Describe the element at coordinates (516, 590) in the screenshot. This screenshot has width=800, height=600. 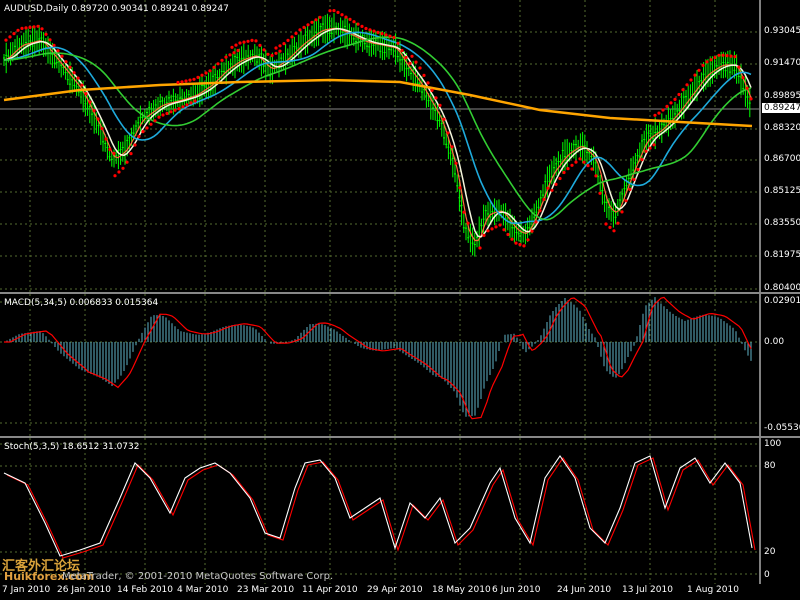
I see `time-axis-label: 6 Jun 2010` at that location.